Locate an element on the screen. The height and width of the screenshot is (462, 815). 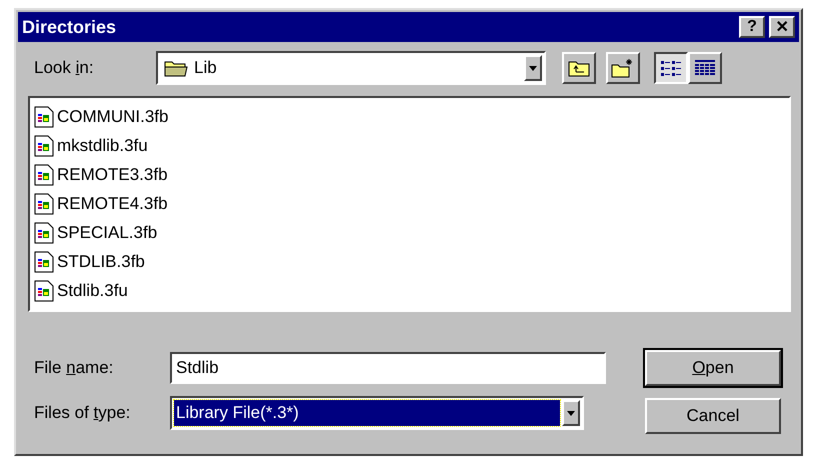
files-of-type-dropdown: Library File(*.3*) is located at coordinates (377, 413).